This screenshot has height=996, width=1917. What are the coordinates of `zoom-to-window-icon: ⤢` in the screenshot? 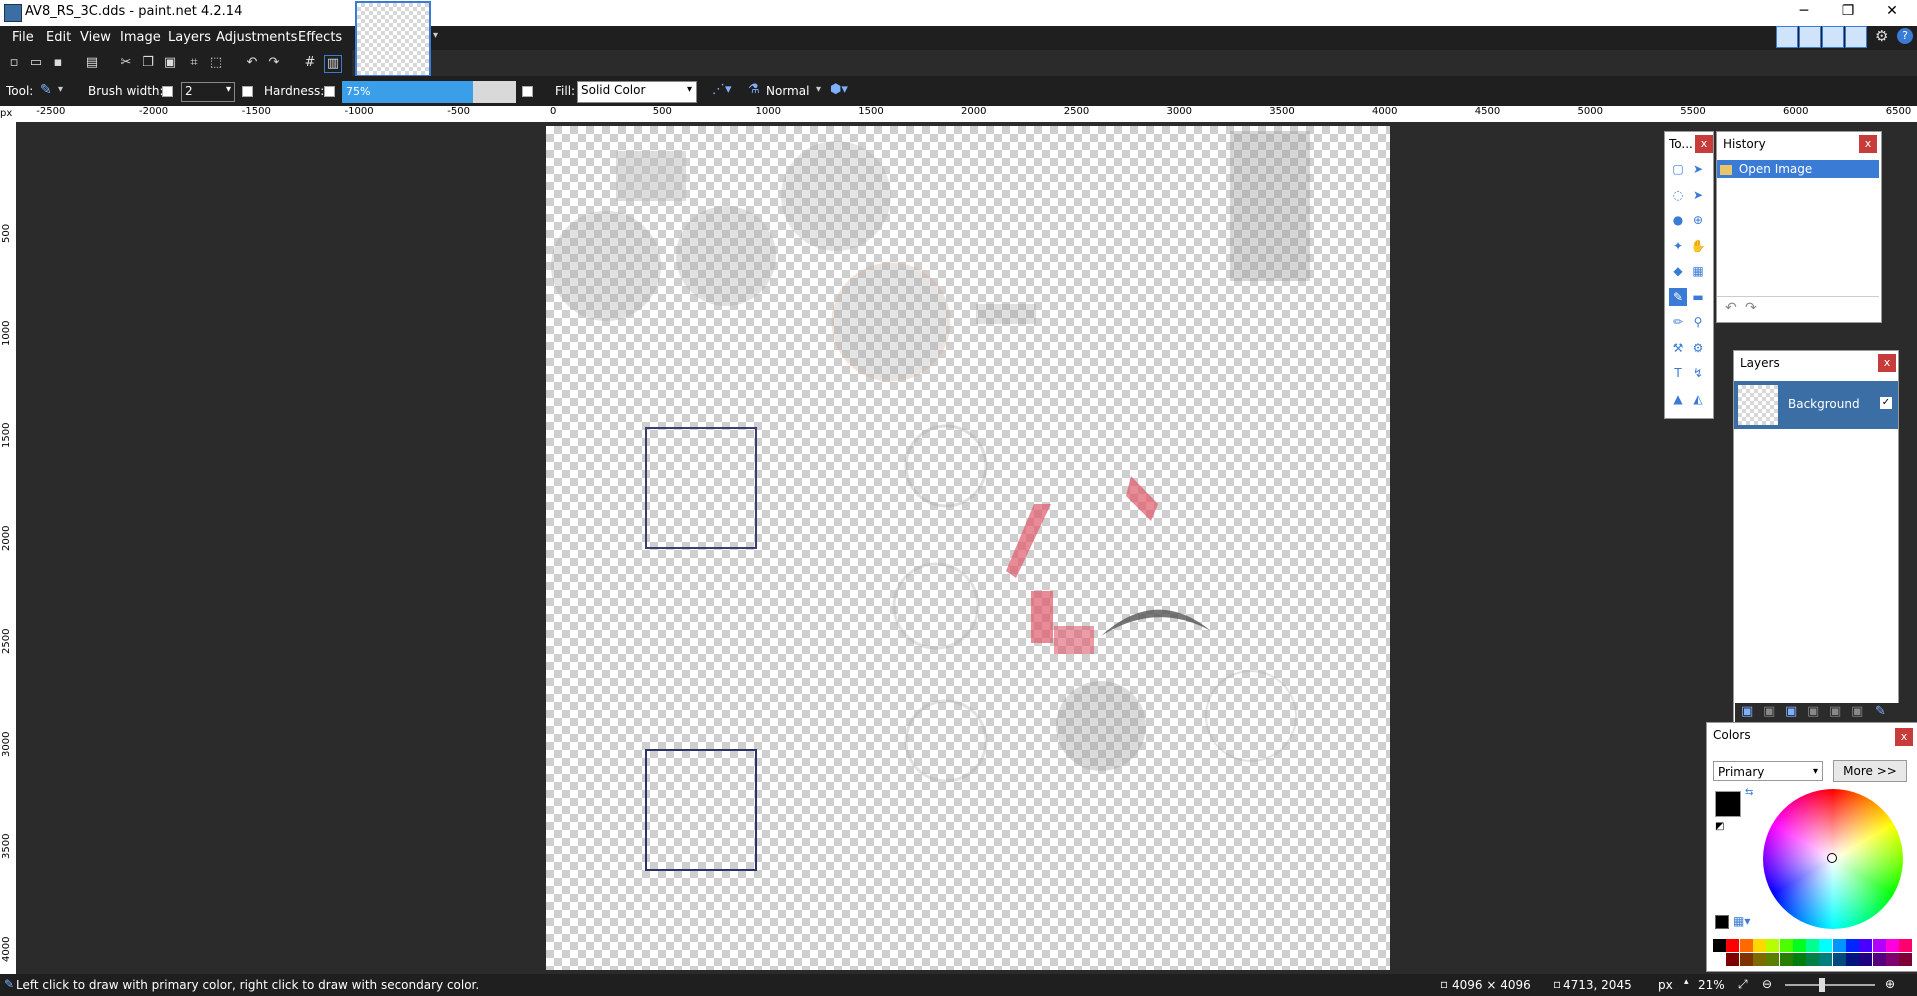 It's located at (1743, 984).